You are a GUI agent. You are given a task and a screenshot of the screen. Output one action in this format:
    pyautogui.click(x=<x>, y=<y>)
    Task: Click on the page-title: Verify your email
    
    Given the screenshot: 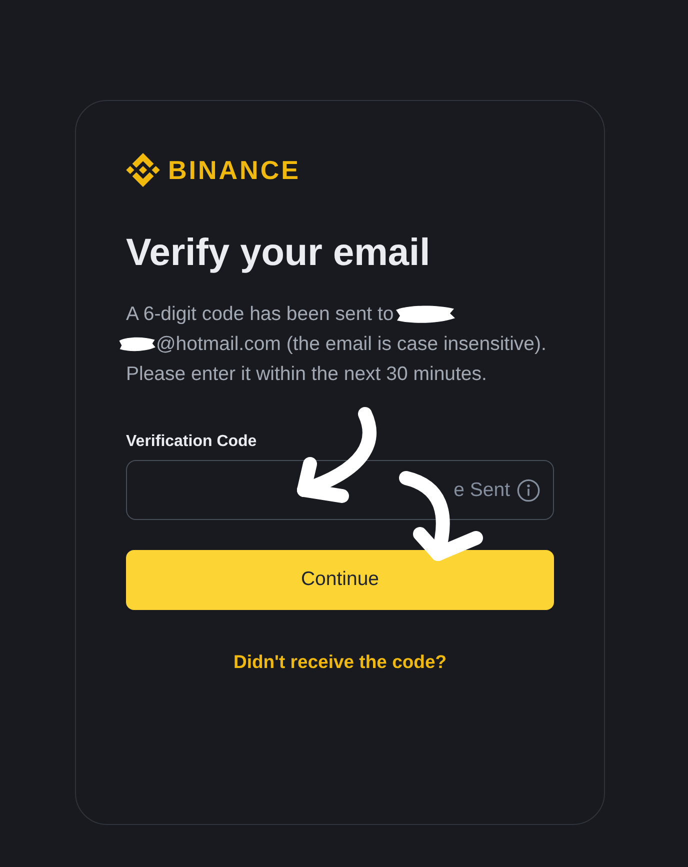 What is the action you would take?
    pyautogui.click(x=279, y=253)
    